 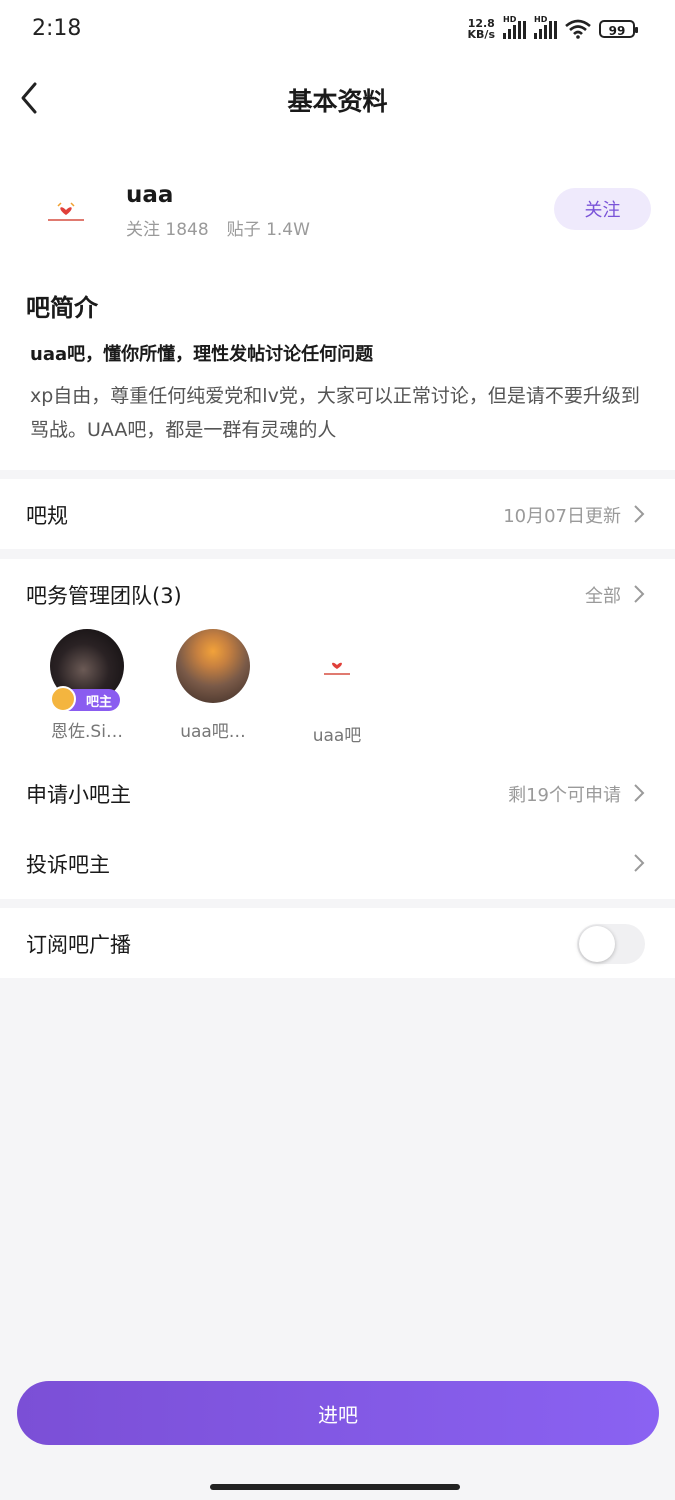 I want to click on nav-bar: 基本资料, so click(x=337, y=99).